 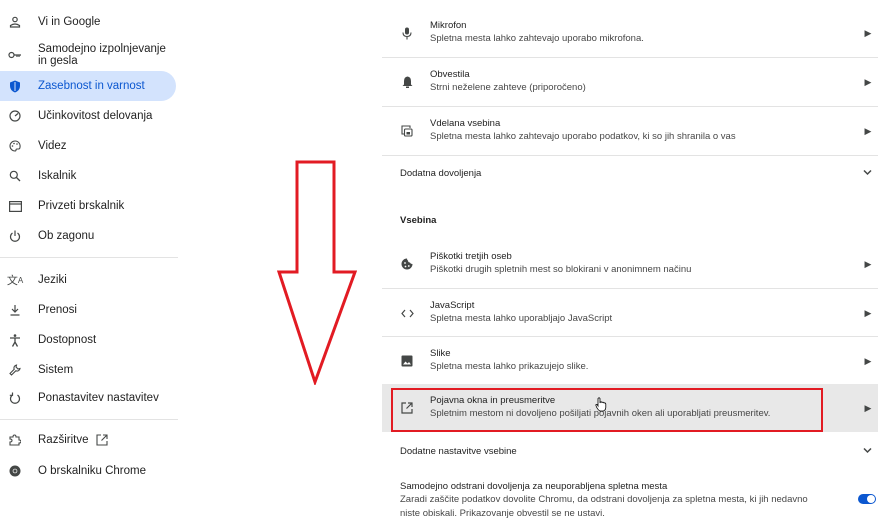 I want to click on sidebar-item-label: Prenosi, so click(x=57, y=310).